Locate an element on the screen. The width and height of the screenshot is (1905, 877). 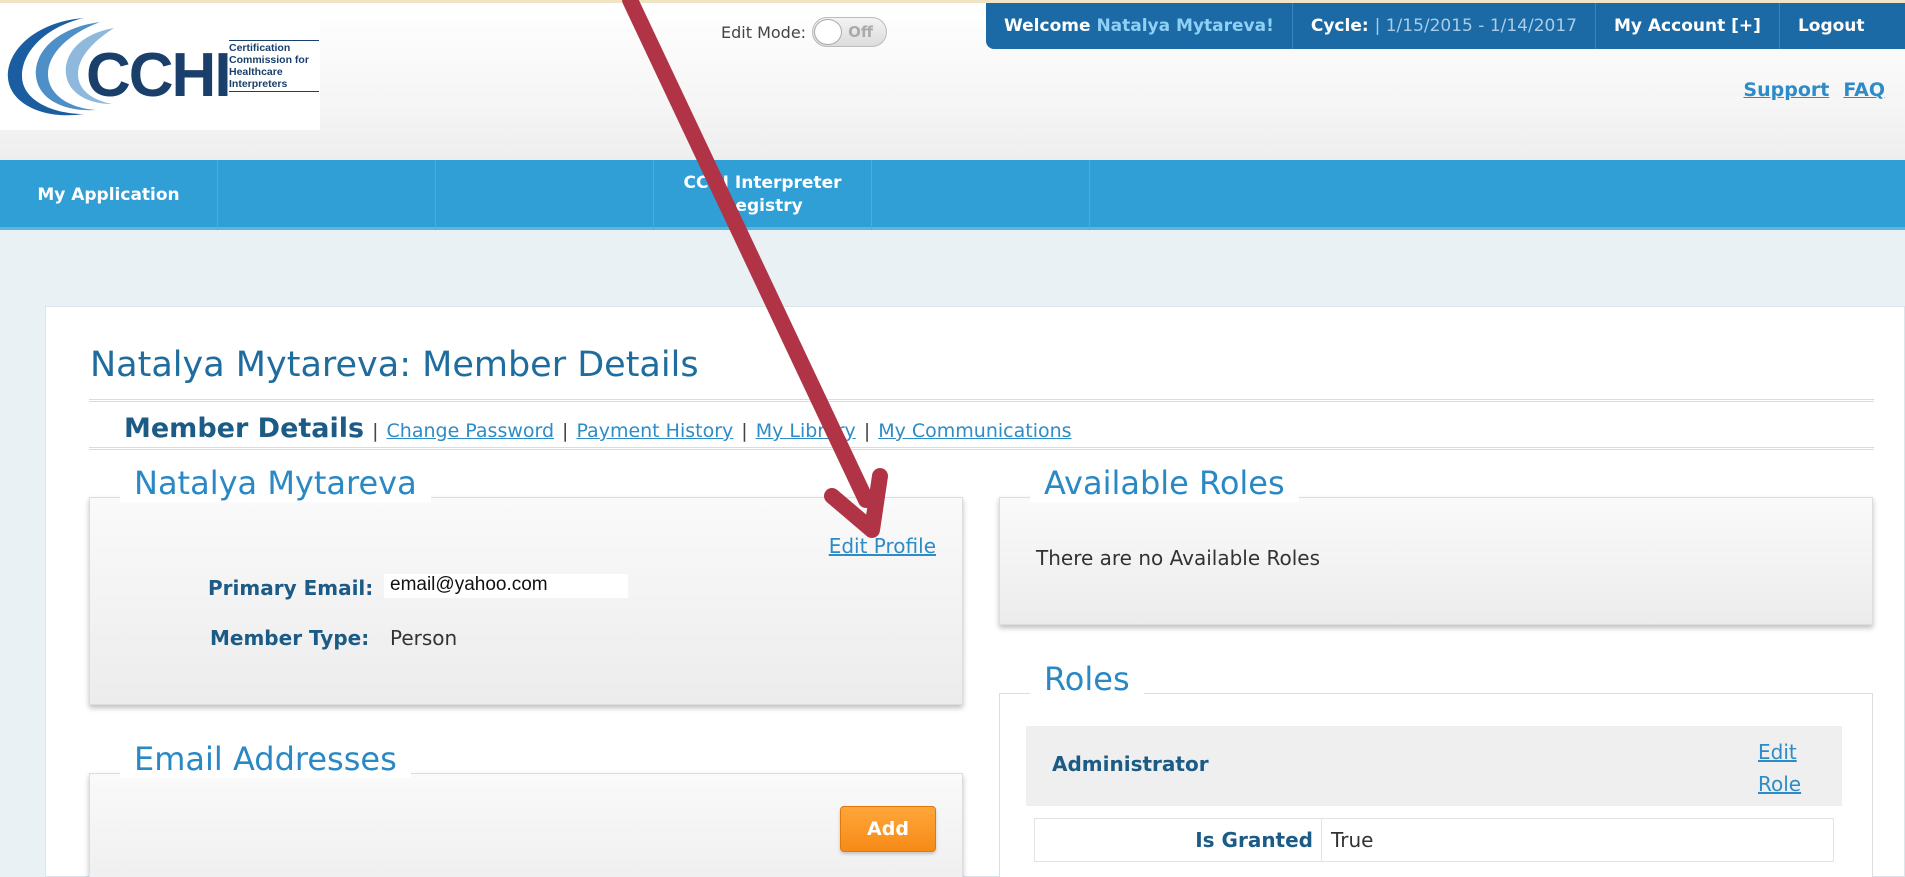
page-title: Natalya Mytareva: Member Details is located at coordinates (394, 365).